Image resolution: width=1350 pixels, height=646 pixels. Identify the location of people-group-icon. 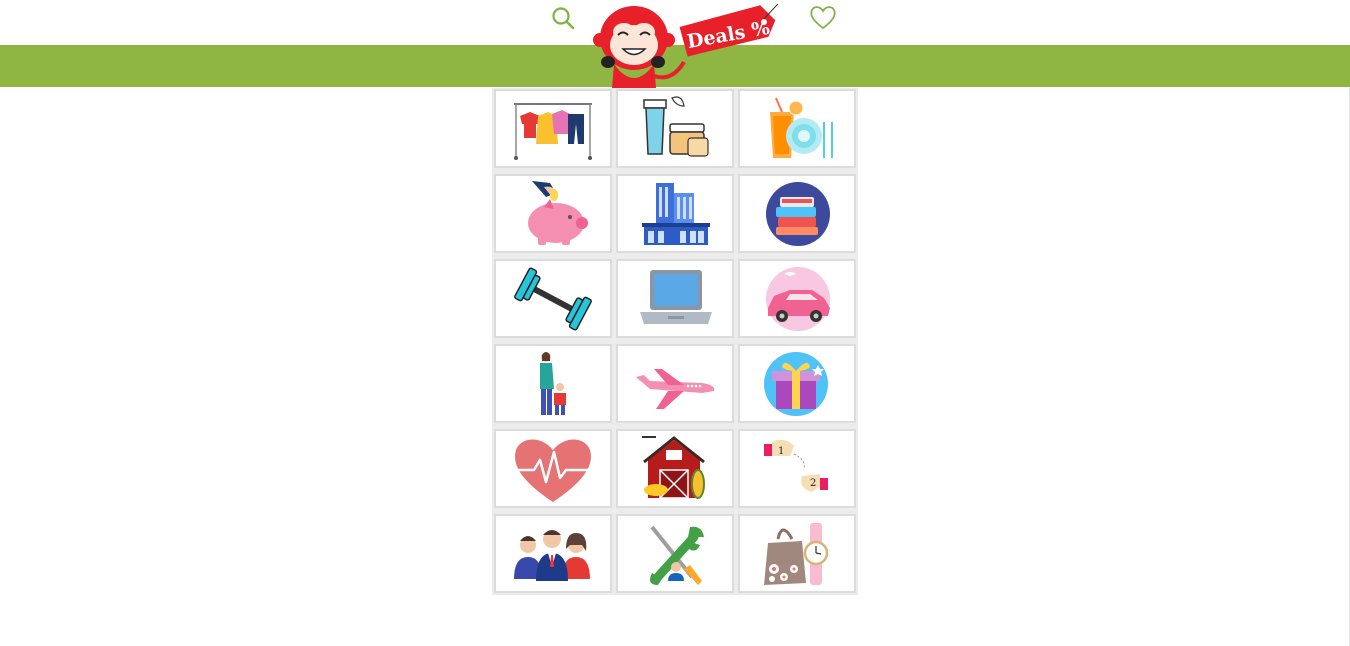
(552, 555).